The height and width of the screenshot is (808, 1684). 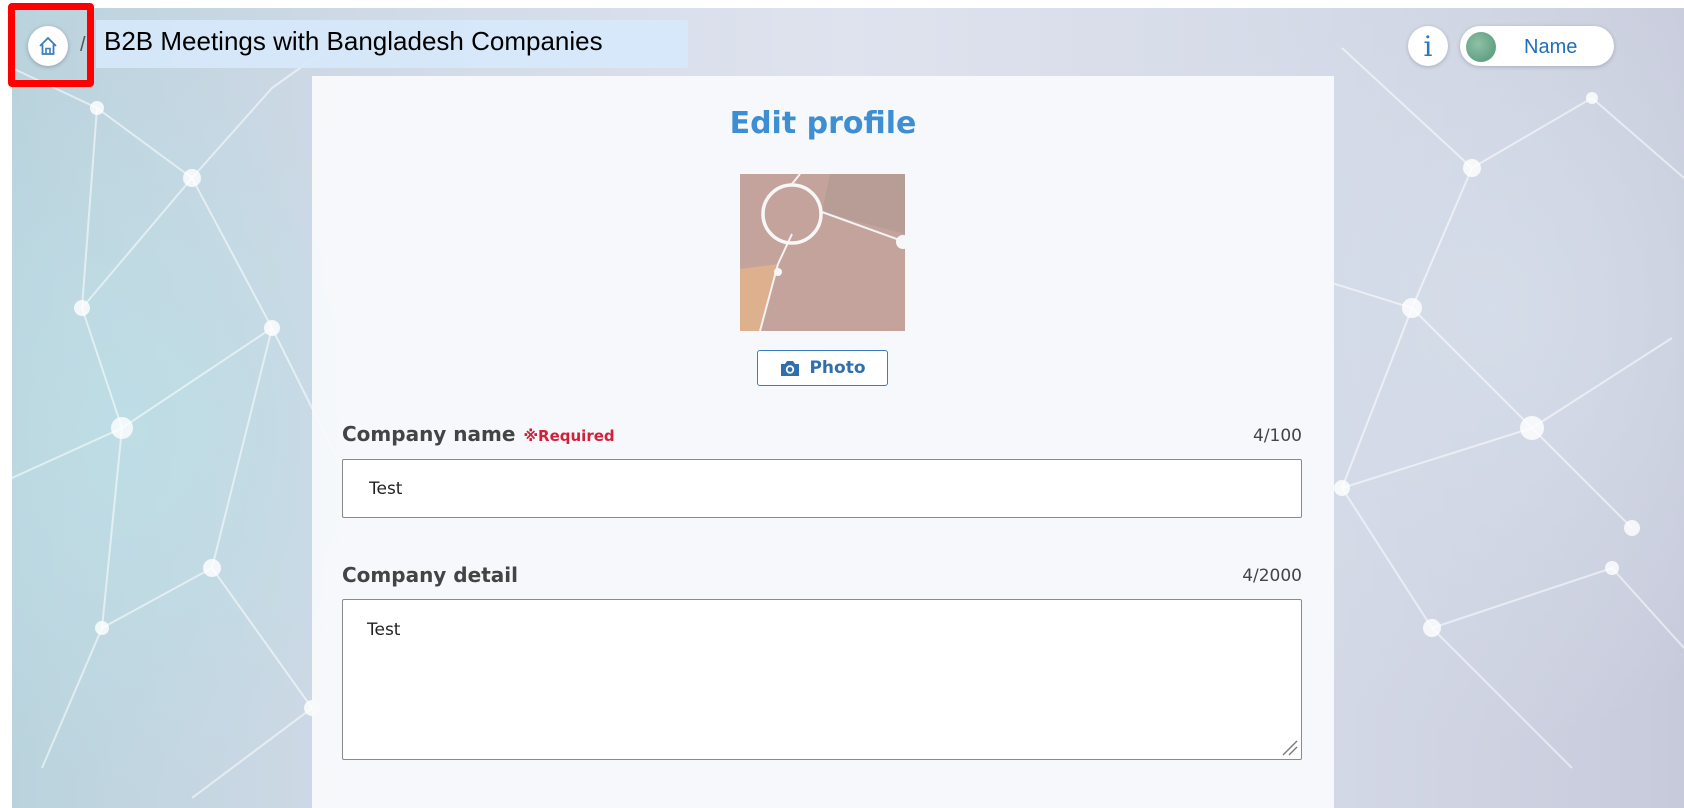 I want to click on home-button, so click(x=48, y=46).